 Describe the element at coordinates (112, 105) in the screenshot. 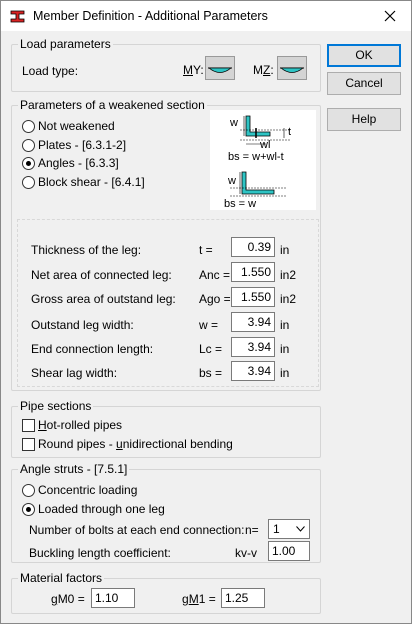

I see `group-legend: Parameters of a weakened section` at that location.